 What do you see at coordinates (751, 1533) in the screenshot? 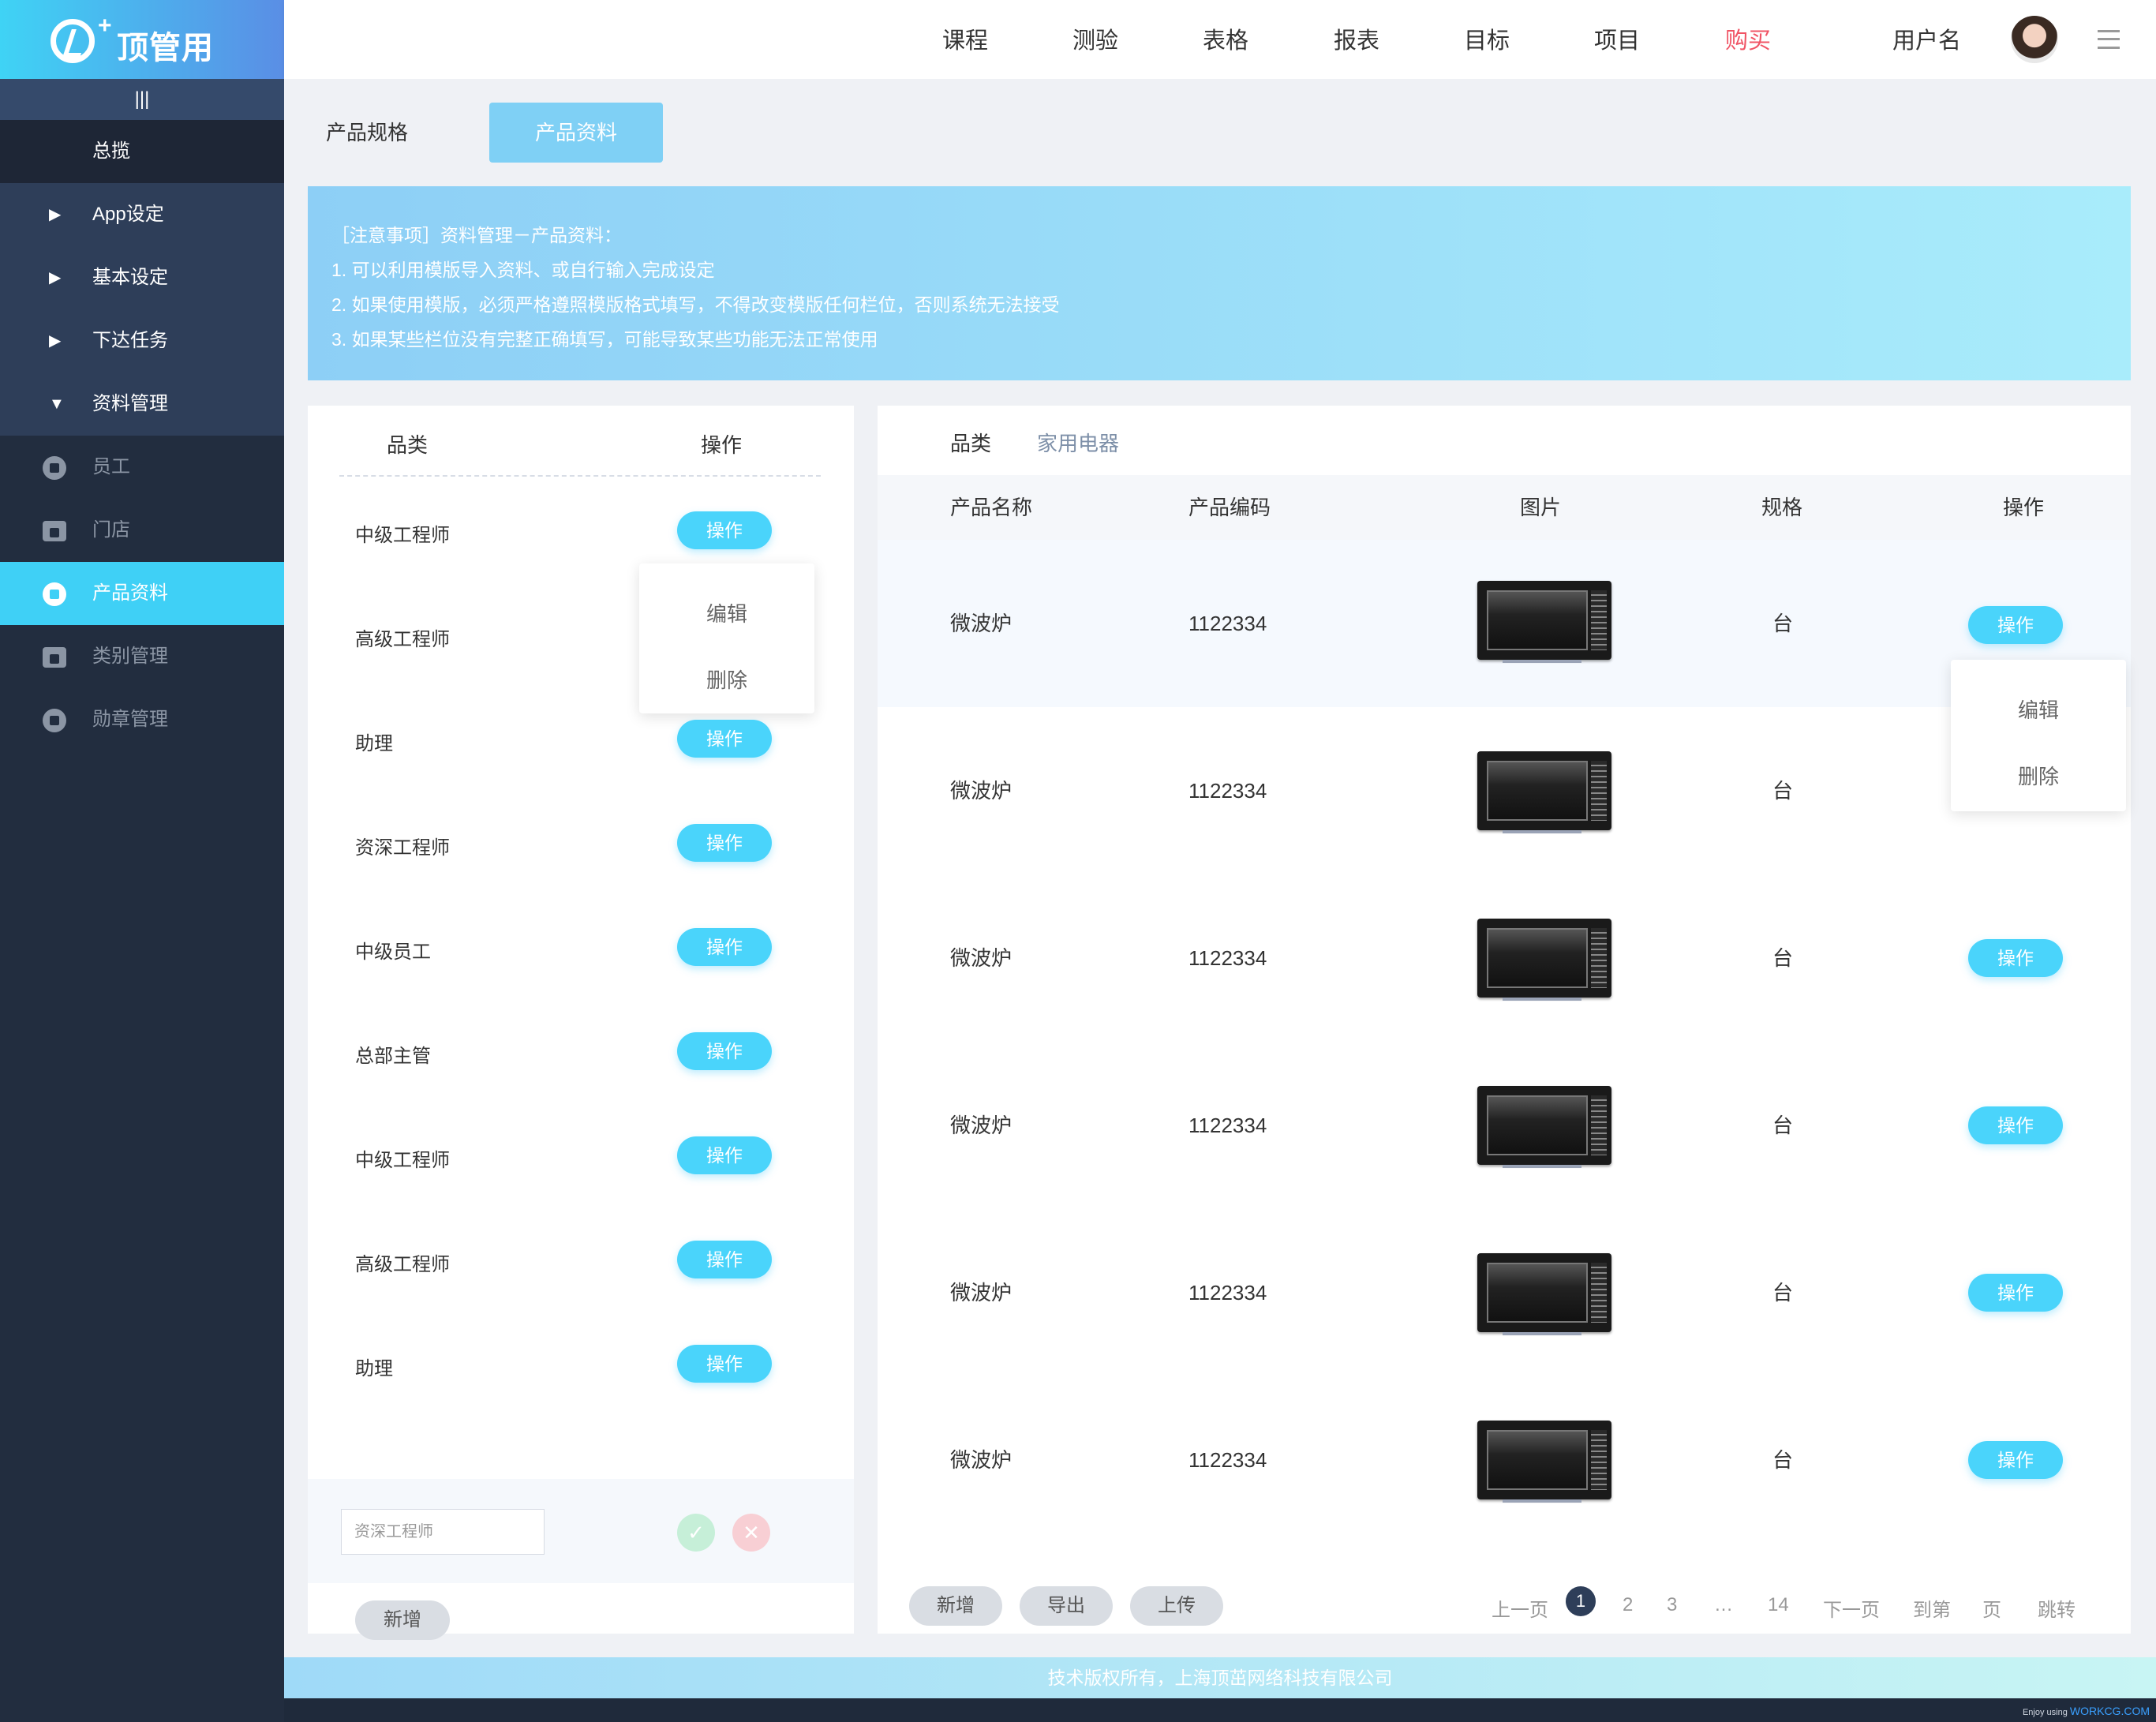
I see `cancel-close-icon: ✕` at bounding box center [751, 1533].